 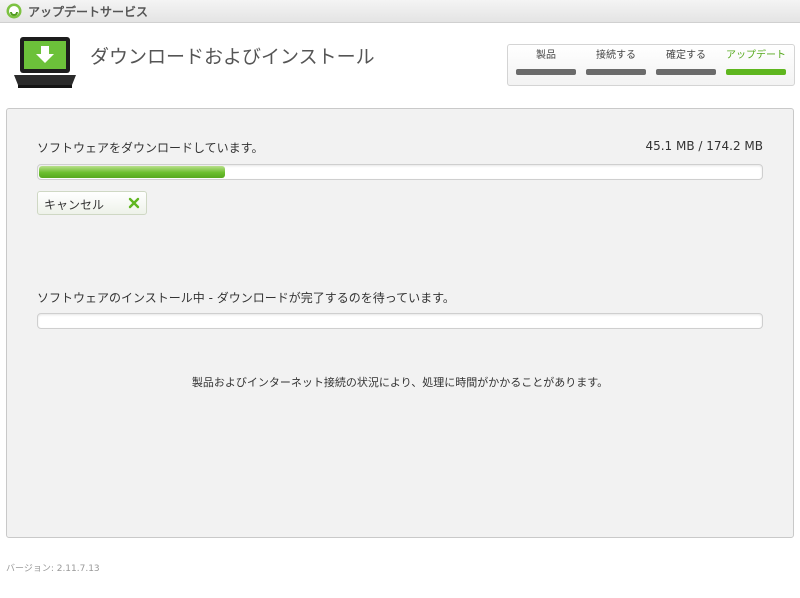 What do you see at coordinates (232, 57) in the screenshot?
I see `page-title: ダウンロードおよびインストール` at bounding box center [232, 57].